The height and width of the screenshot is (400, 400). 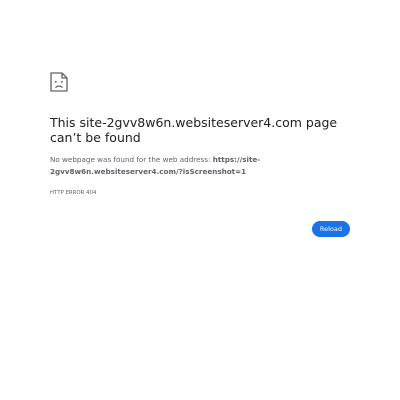 What do you see at coordinates (330, 229) in the screenshot?
I see `reload-button: Reload` at bounding box center [330, 229].